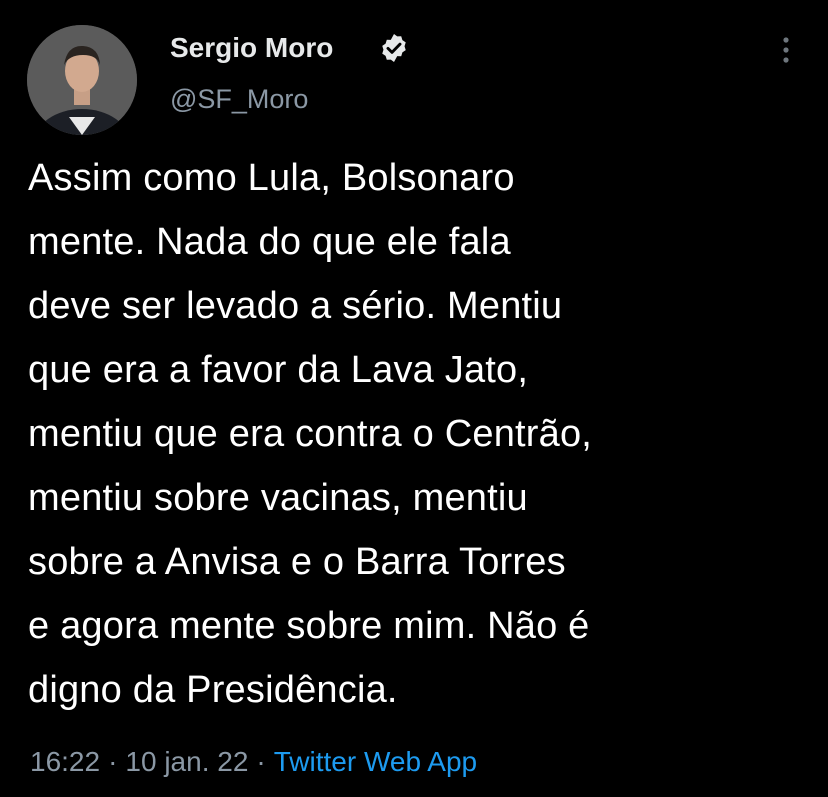 Image resolution: width=828 pixels, height=797 pixels. I want to click on tweet-time: 16:22, so click(65, 761).